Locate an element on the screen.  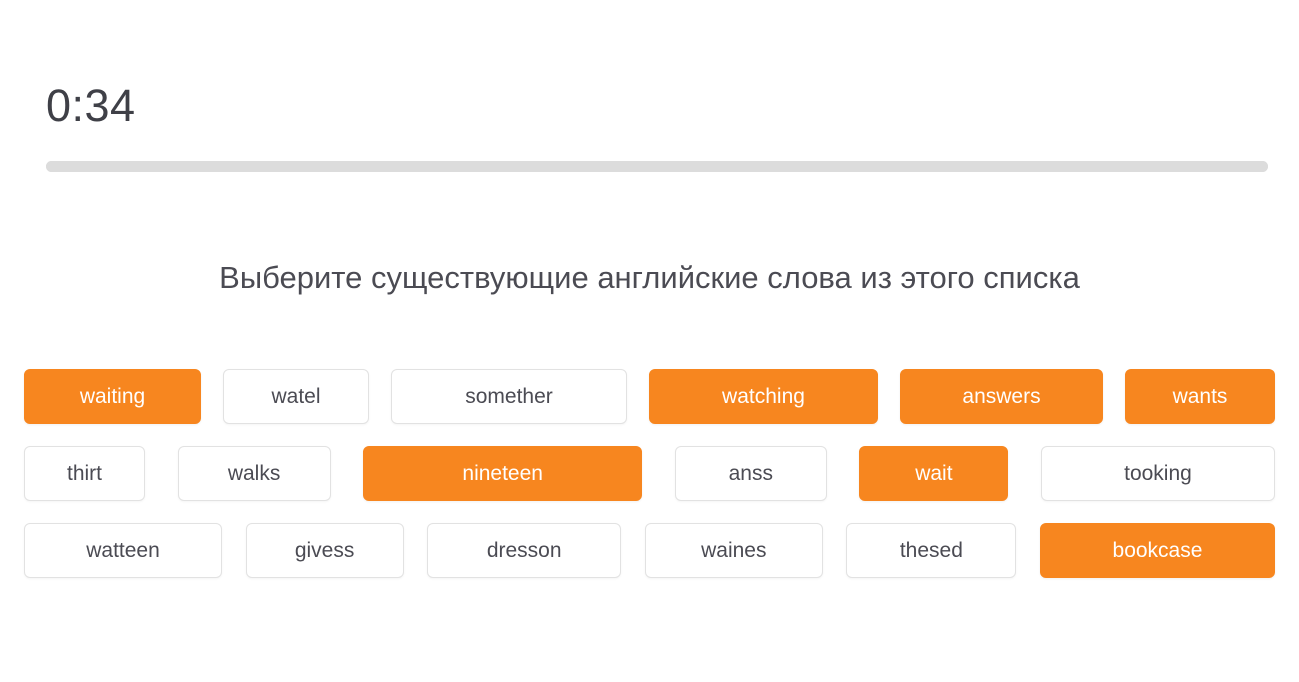
countdown-timer: 0:34 is located at coordinates (91, 105).